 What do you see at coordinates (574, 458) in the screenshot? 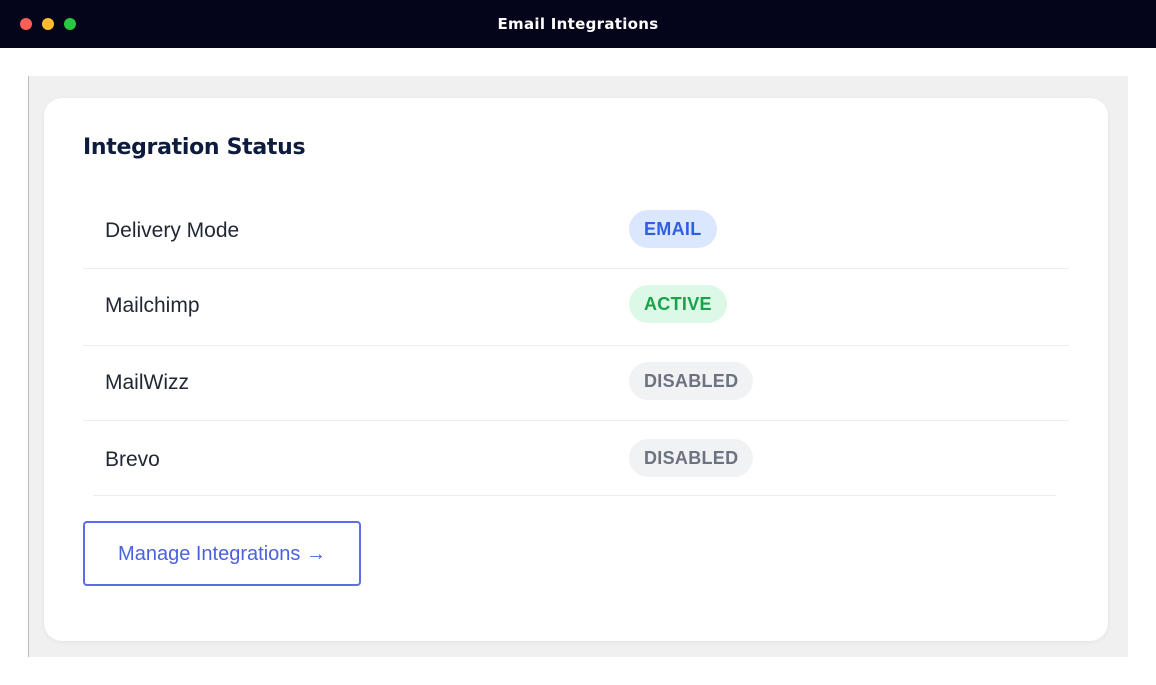
I see `status-row-brevo: Brevo DISABLED` at bounding box center [574, 458].